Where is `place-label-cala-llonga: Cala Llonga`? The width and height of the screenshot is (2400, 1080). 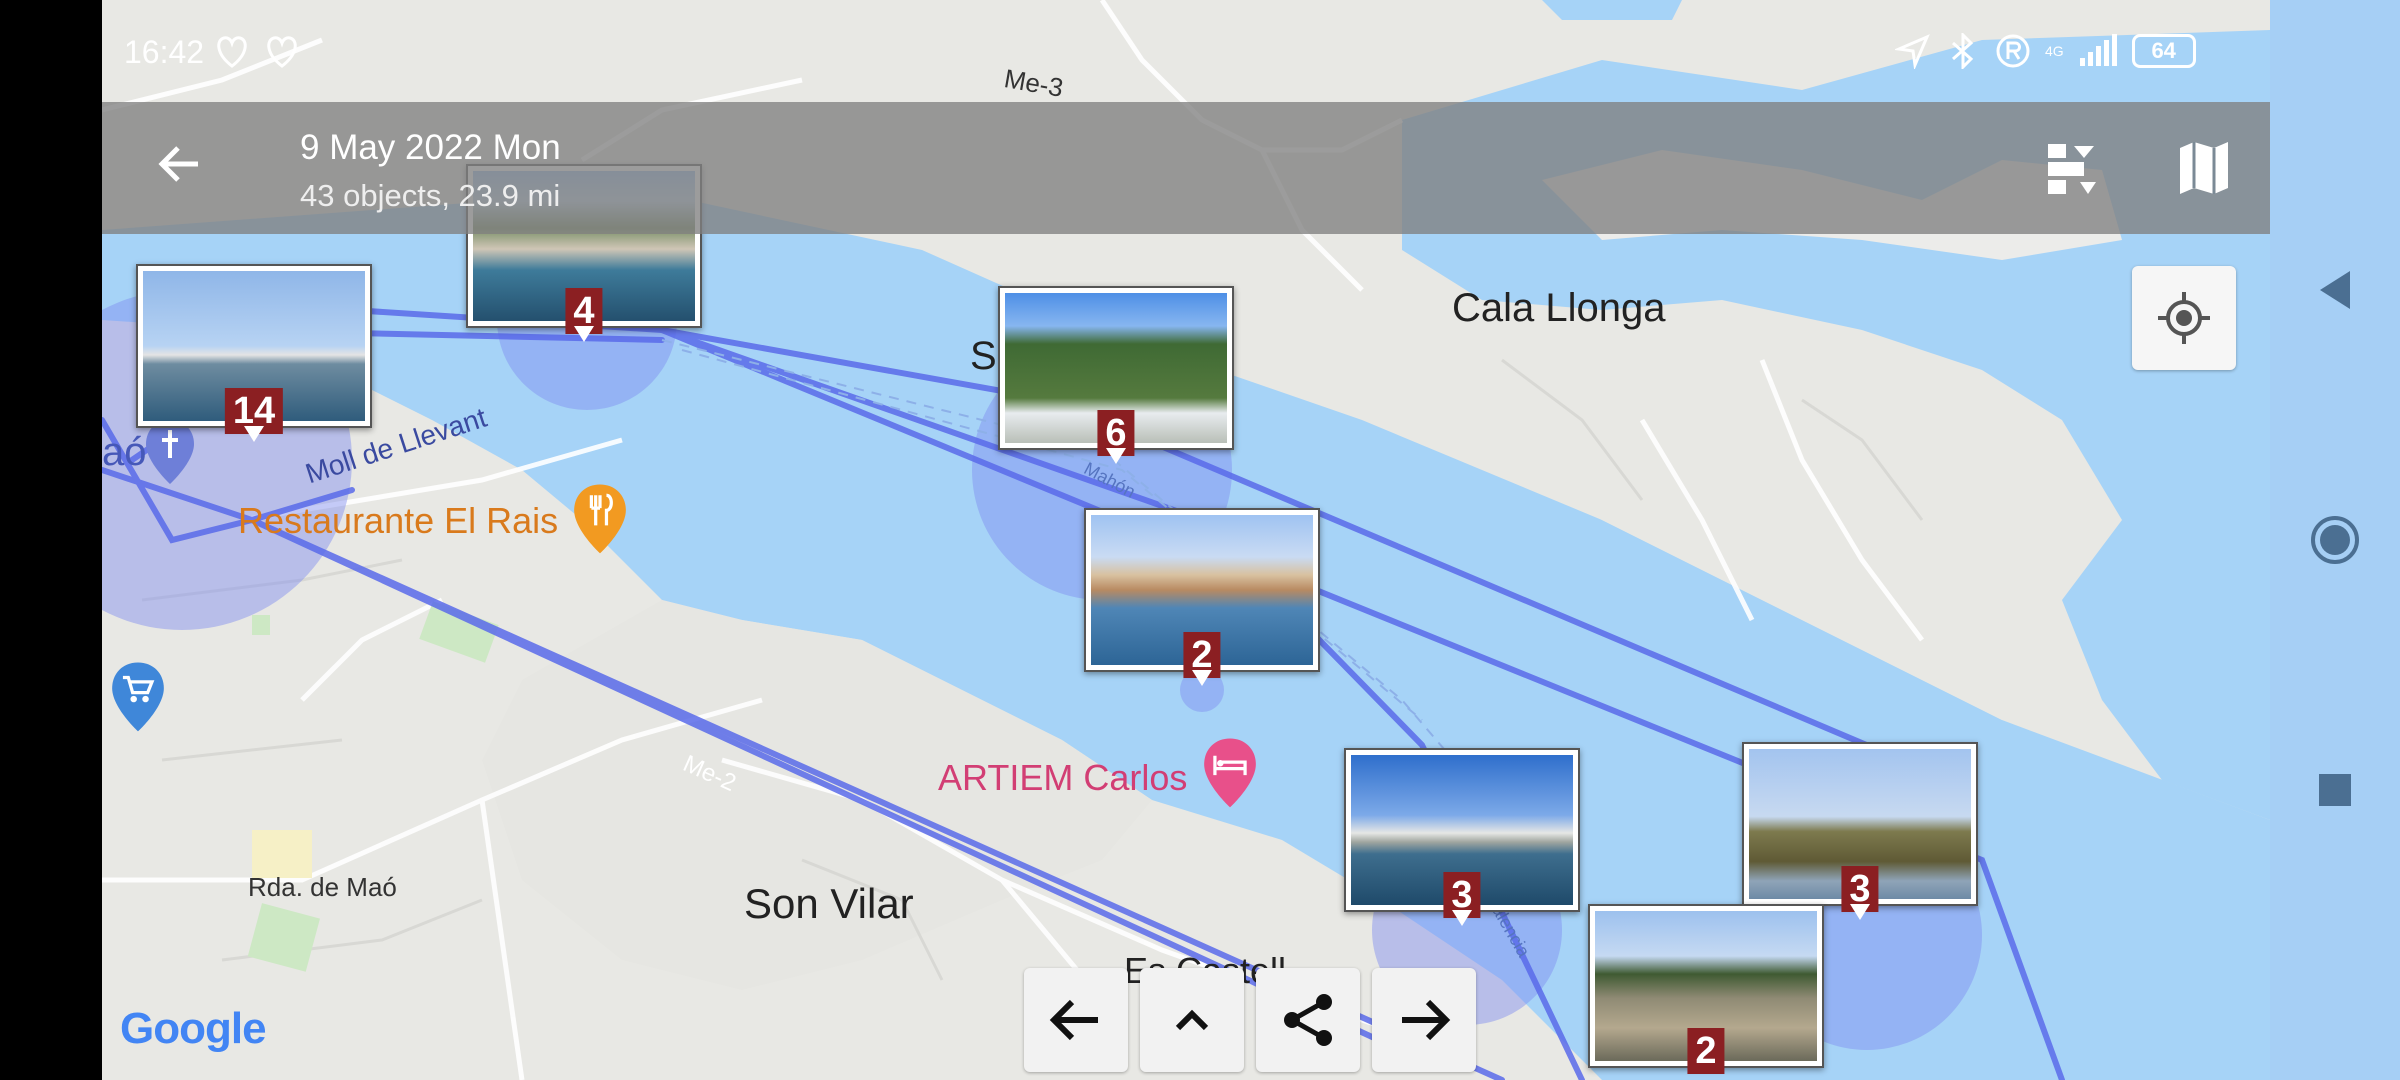 place-label-cala-llonga: Cala Llonga is located at coordinates (1559, 308).